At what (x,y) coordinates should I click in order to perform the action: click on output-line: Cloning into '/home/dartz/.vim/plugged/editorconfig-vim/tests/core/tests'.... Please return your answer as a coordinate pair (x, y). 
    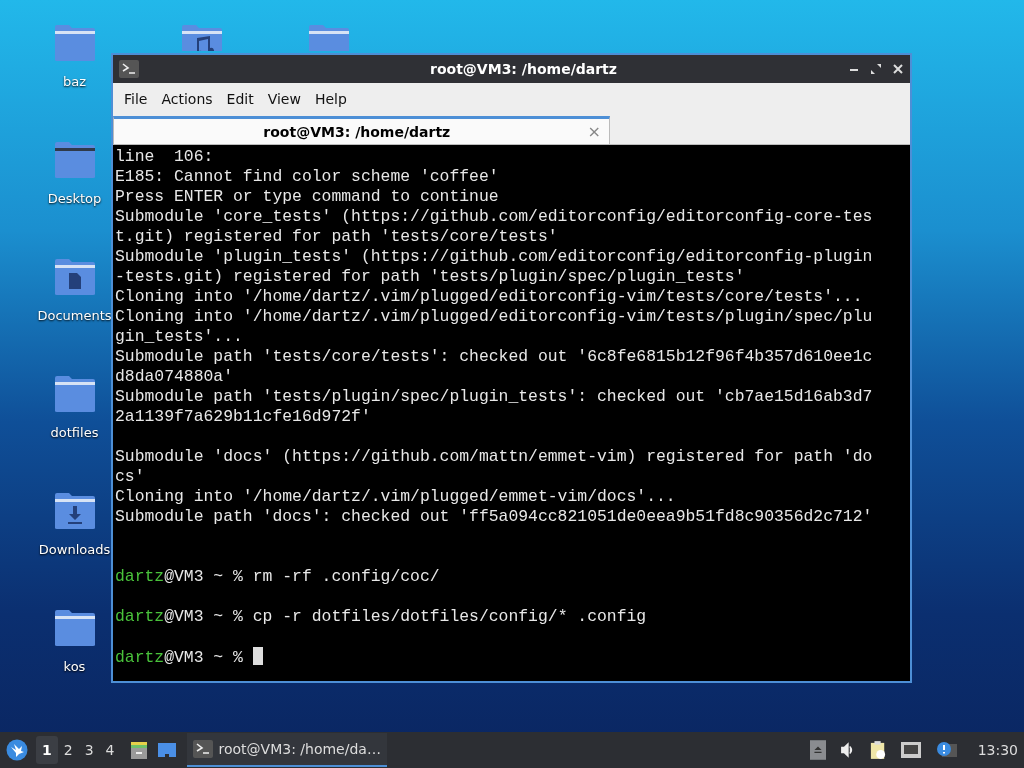
    Looking at the image, I should click on (489, 297).